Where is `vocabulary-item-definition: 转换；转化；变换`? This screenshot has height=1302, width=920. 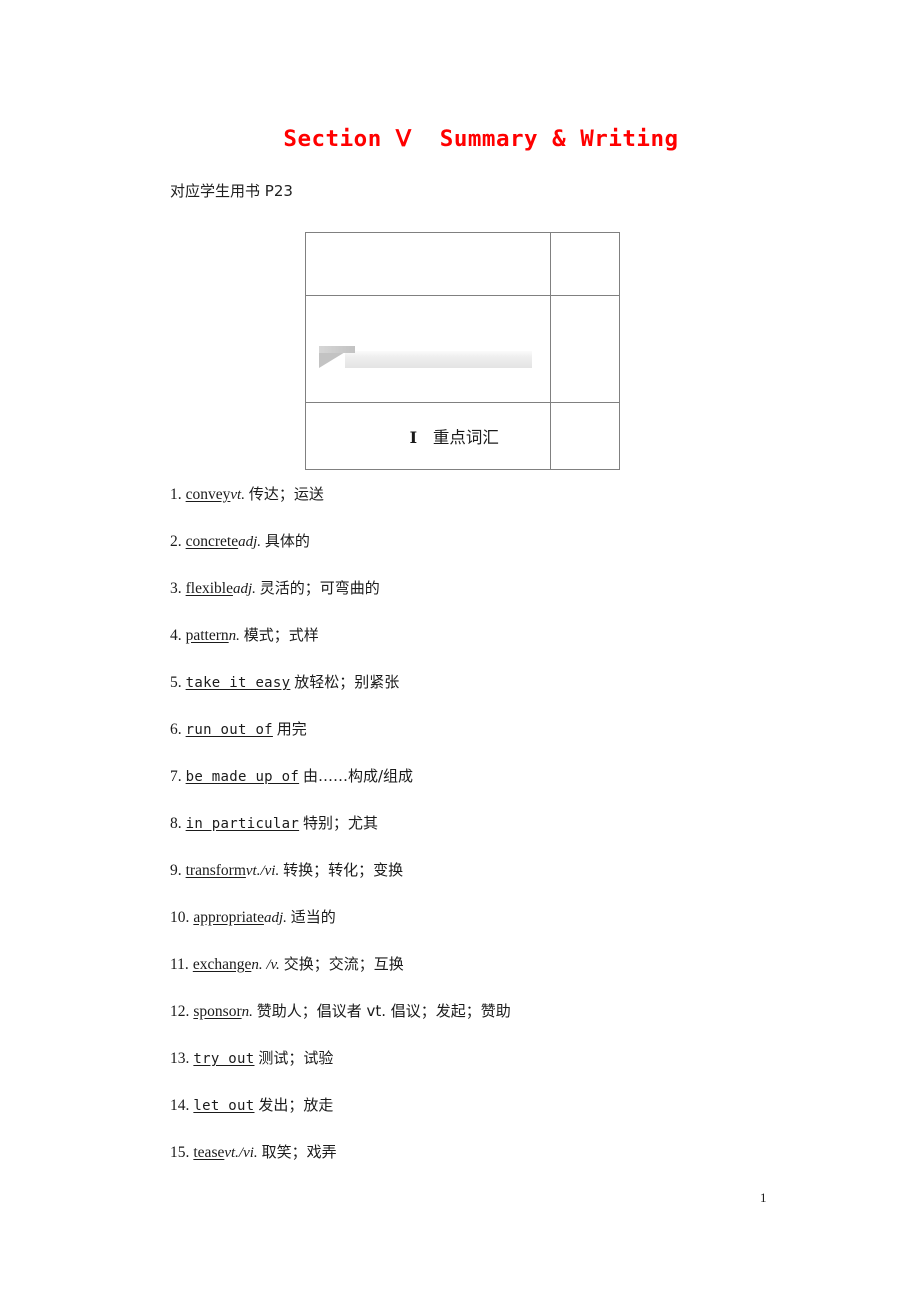 vocabulary-item-definition: 转换；转化；变换 is located at coordinates (343, 870).